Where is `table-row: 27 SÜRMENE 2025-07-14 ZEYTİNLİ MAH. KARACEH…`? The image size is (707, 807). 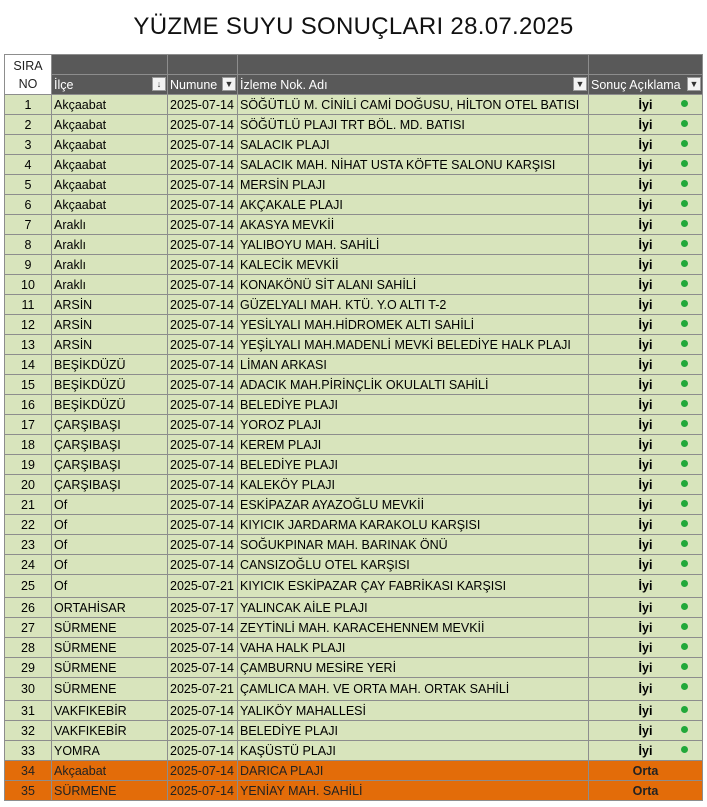
table-row: 27 SÜRMENE 2025-07-14 ZEYTİNLİ MAH. KARACEH… is located at coordinates (353, 627).